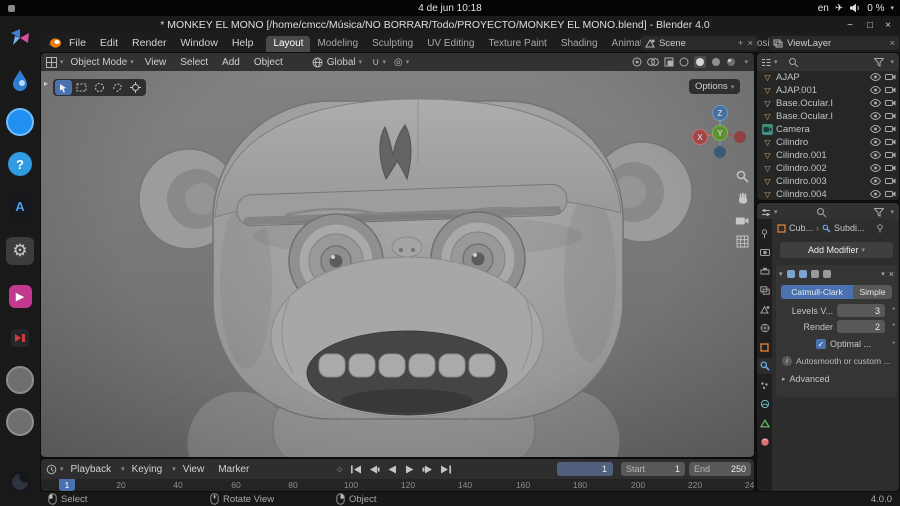  I want to click on pinwheel-app-icon, so click(20, 38).